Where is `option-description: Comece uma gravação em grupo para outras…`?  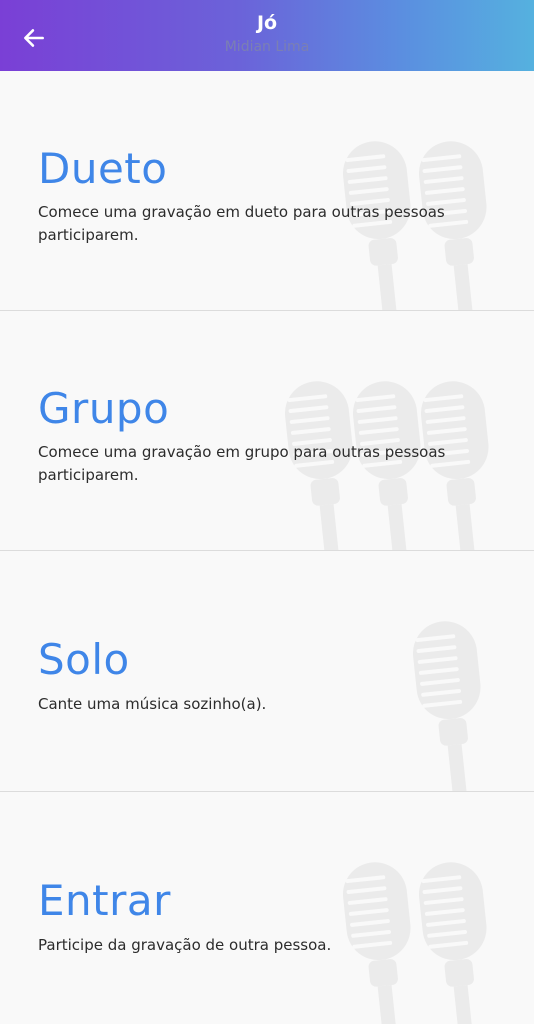 option-description: Comece uma gravação em grupo para outras… is located at coordinates (242, 463).